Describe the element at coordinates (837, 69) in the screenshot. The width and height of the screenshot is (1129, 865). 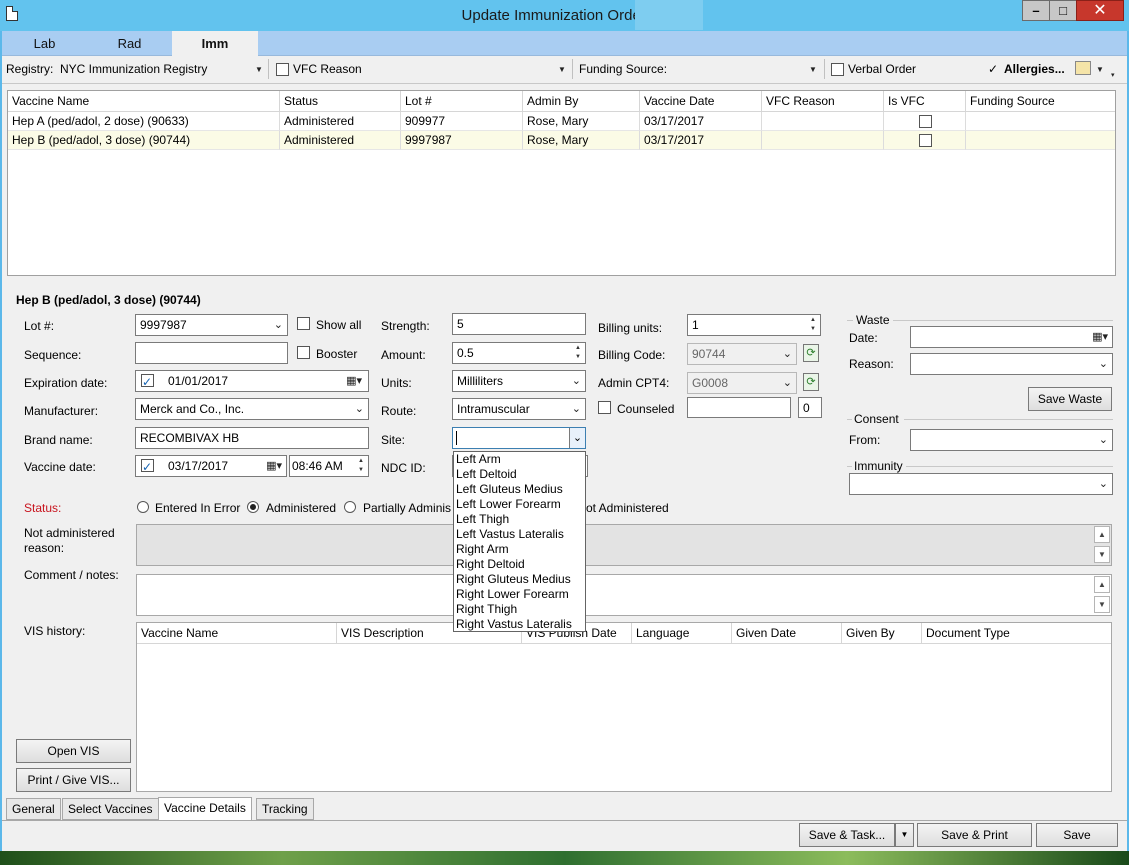
I see `verbal-order-checkbox` at that location.